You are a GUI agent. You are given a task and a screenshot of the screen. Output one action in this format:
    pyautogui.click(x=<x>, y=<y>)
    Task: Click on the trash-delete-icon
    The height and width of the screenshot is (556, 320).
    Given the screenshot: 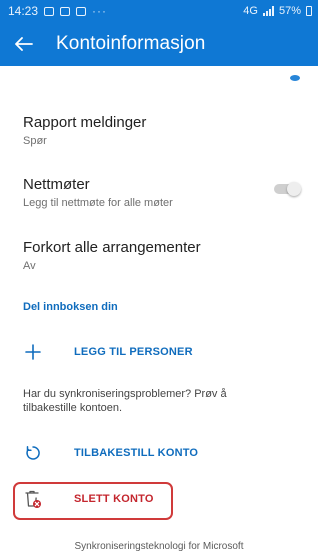 What is the action you would take?
    pyautogui.click(x=33, y=499)
    